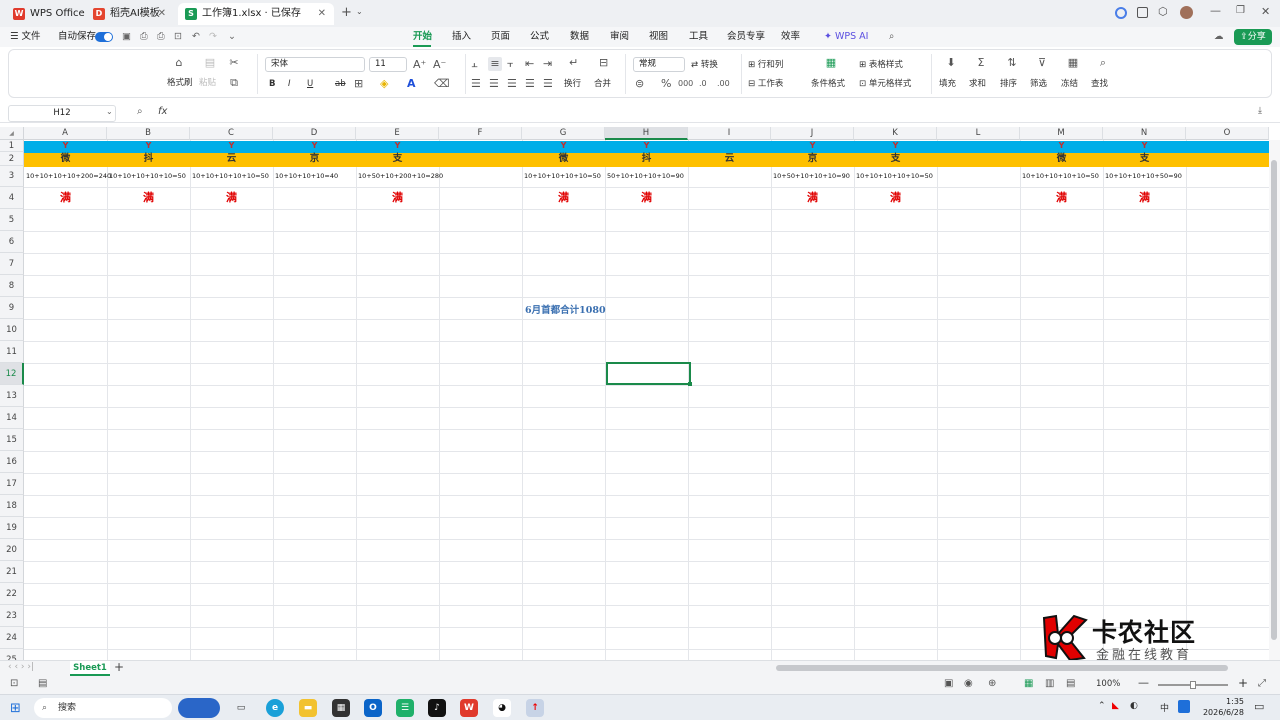 The image size is (1280, 720). What do you see at coordinates (130, 14) in the screenshot?
I see `tab-daoke-templates: D 稻壳AI模板 ✕` at bounding box center [130, 14].